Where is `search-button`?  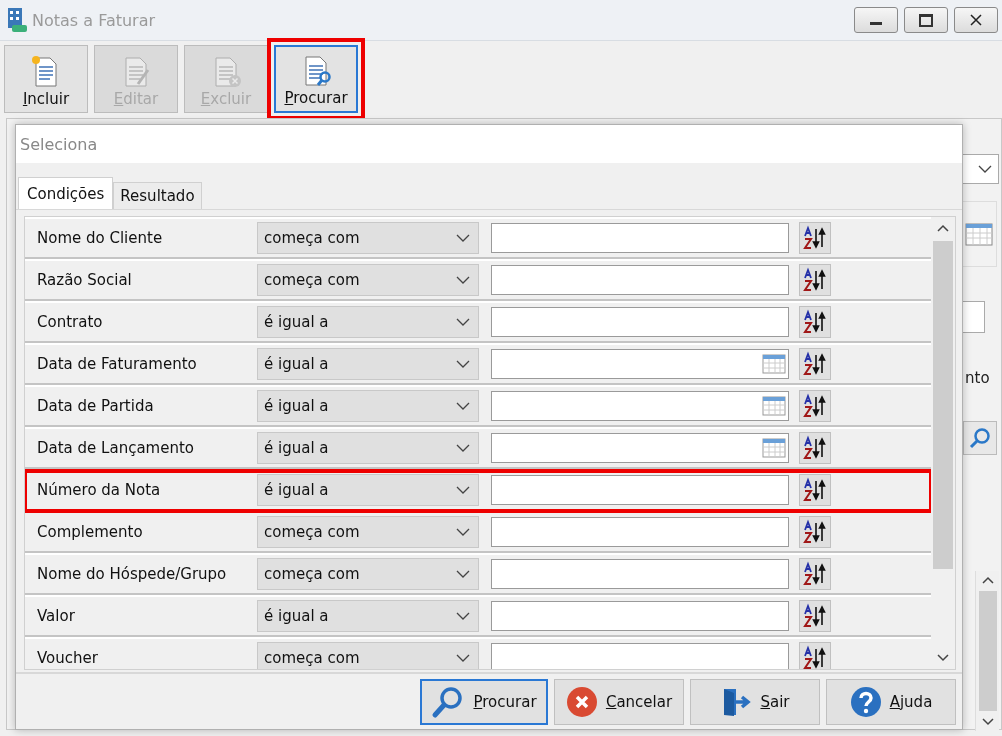
search-button is located at coordinates (980, 438).